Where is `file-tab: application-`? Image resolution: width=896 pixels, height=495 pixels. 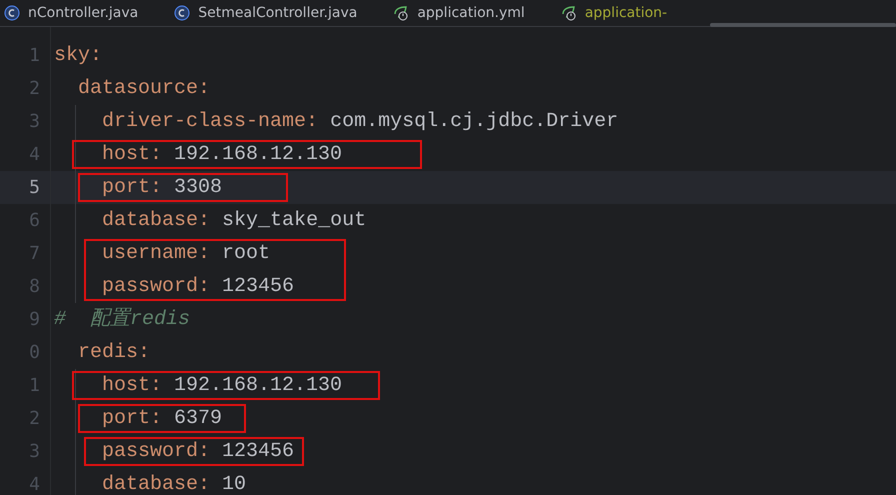
file-tab: application- is located at coordinates (614, 13).